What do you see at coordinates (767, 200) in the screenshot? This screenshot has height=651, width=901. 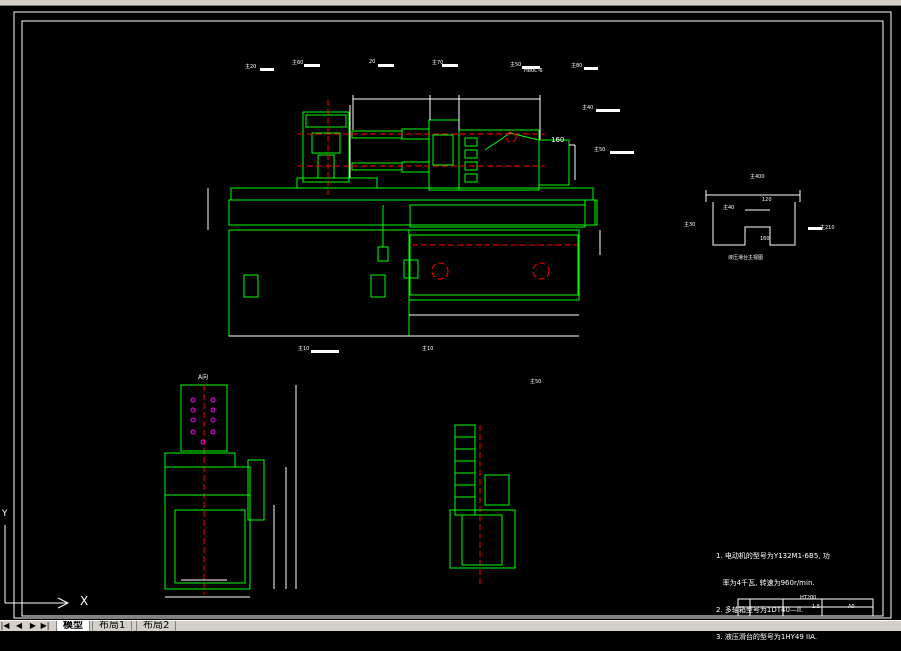 I see `side-label-120: 120` at bounding box center [767, 200].